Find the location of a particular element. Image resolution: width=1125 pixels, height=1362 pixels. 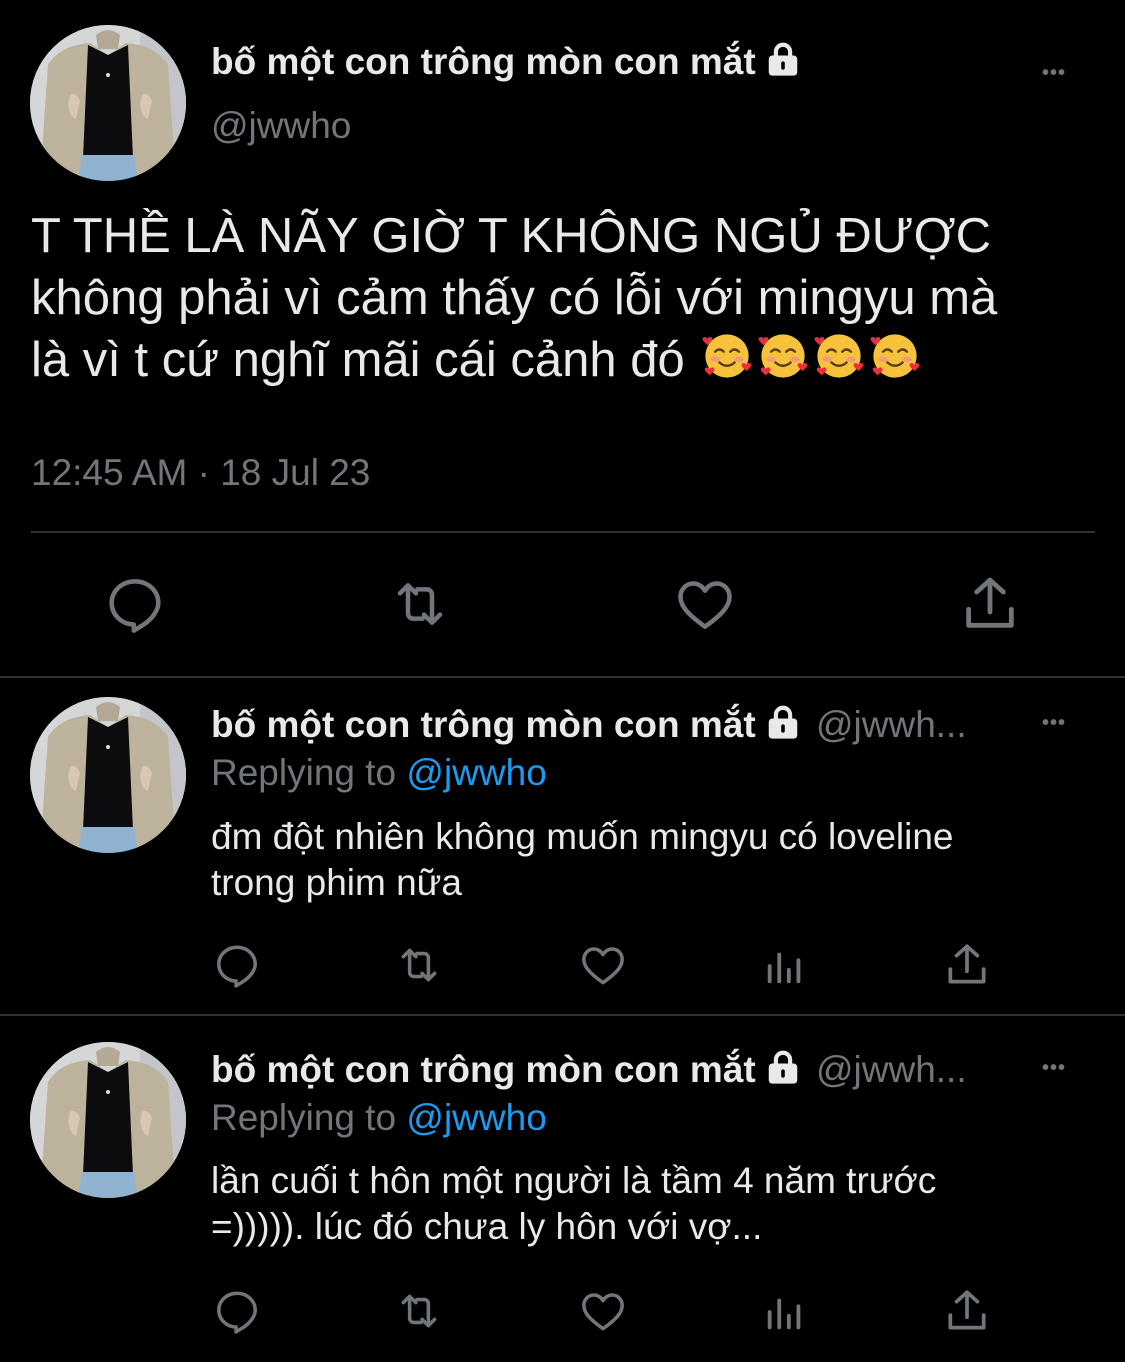

tweet-text-line: là vì t cứ nghĩ mãi cái cảnh đó is located at coordinates (514, 363).